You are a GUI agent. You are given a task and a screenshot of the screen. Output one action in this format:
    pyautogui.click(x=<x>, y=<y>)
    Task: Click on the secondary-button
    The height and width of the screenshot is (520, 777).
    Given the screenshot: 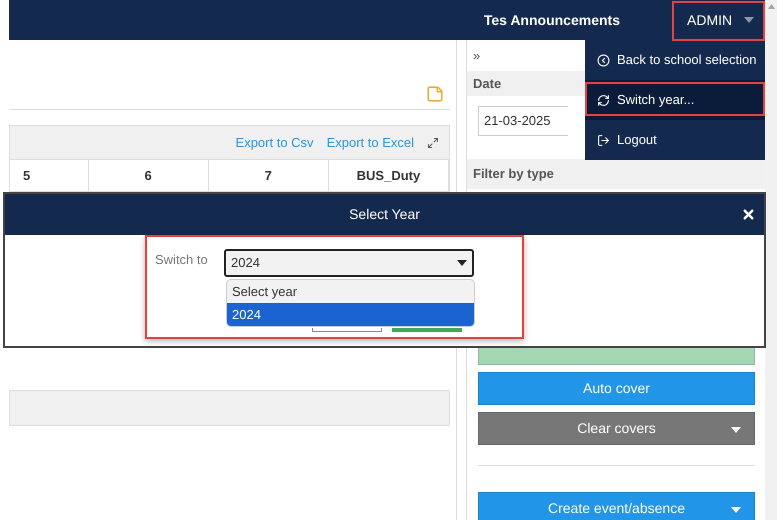 What is the action you would take?
    pyautogui.click(x=347, y=330)
    